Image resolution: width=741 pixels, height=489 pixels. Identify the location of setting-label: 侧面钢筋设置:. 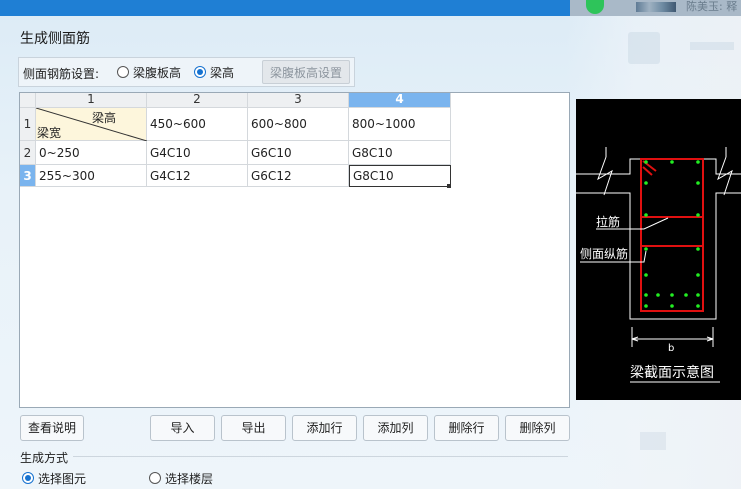
(61, 74).